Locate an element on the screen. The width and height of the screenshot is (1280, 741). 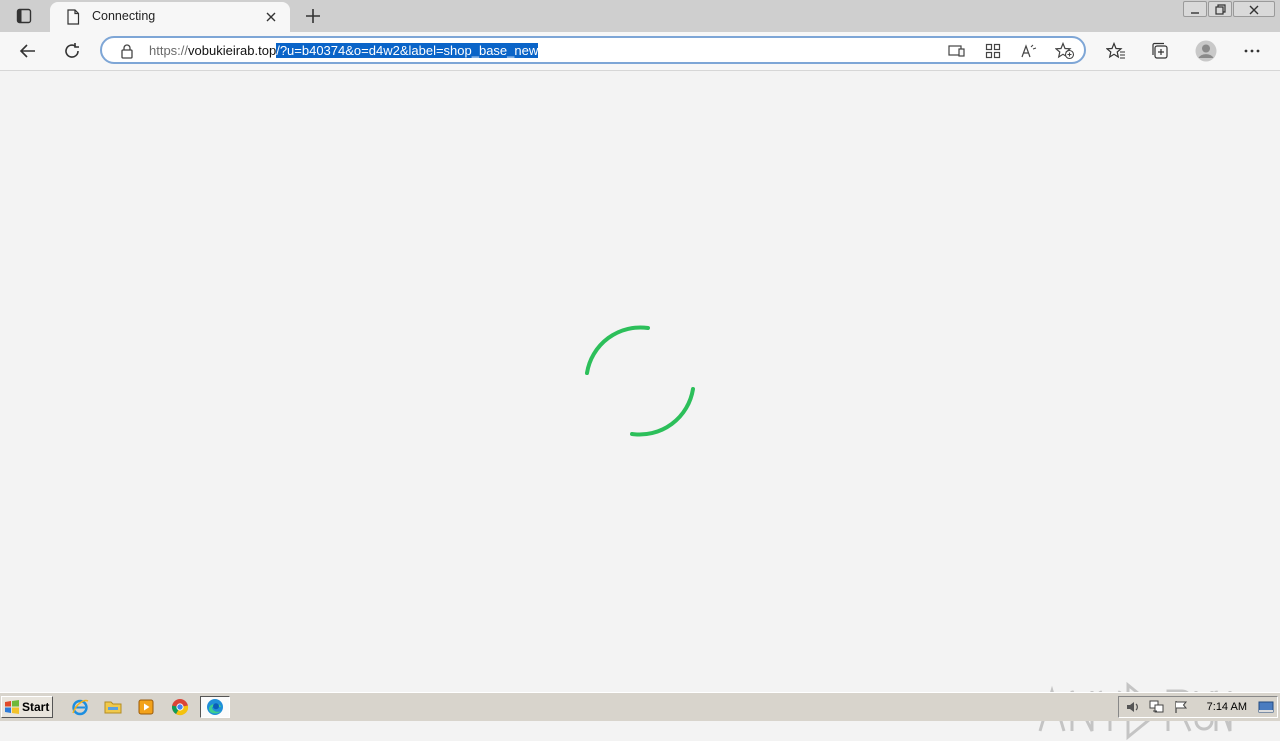
back-arrow-icon is located at coordinates (27, 51).